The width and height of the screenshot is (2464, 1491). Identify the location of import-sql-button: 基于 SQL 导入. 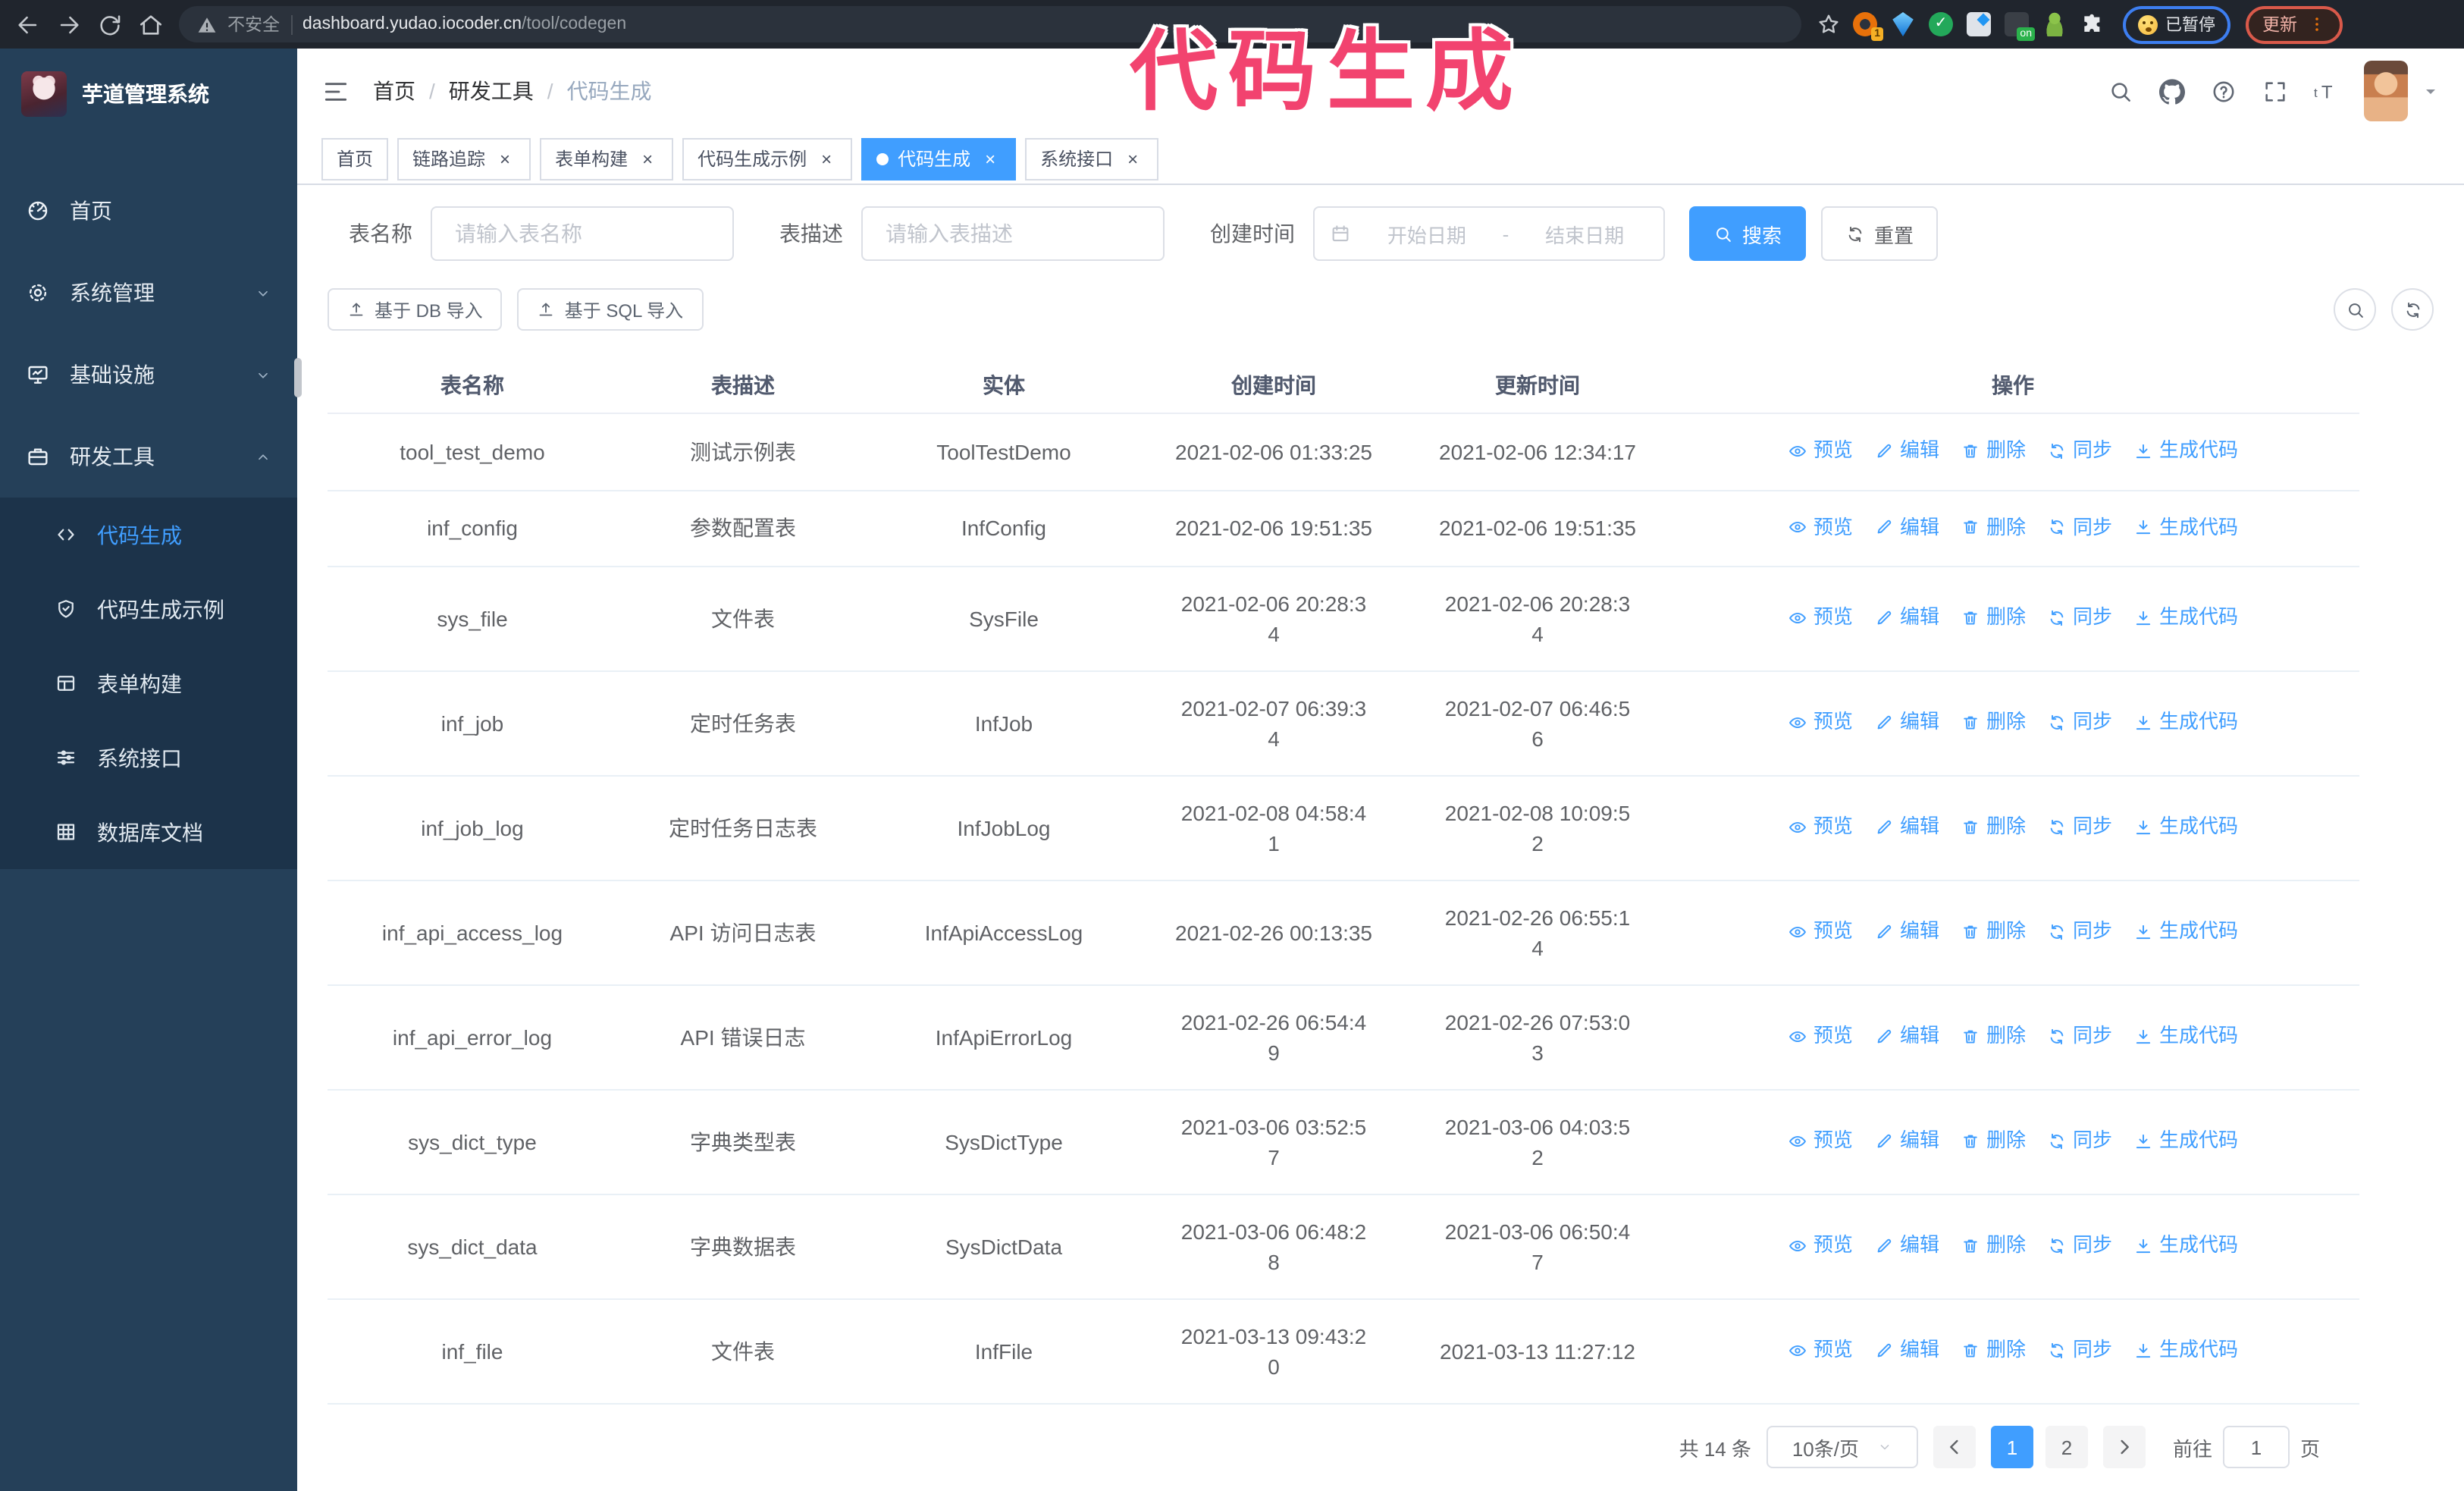
(611, 309).